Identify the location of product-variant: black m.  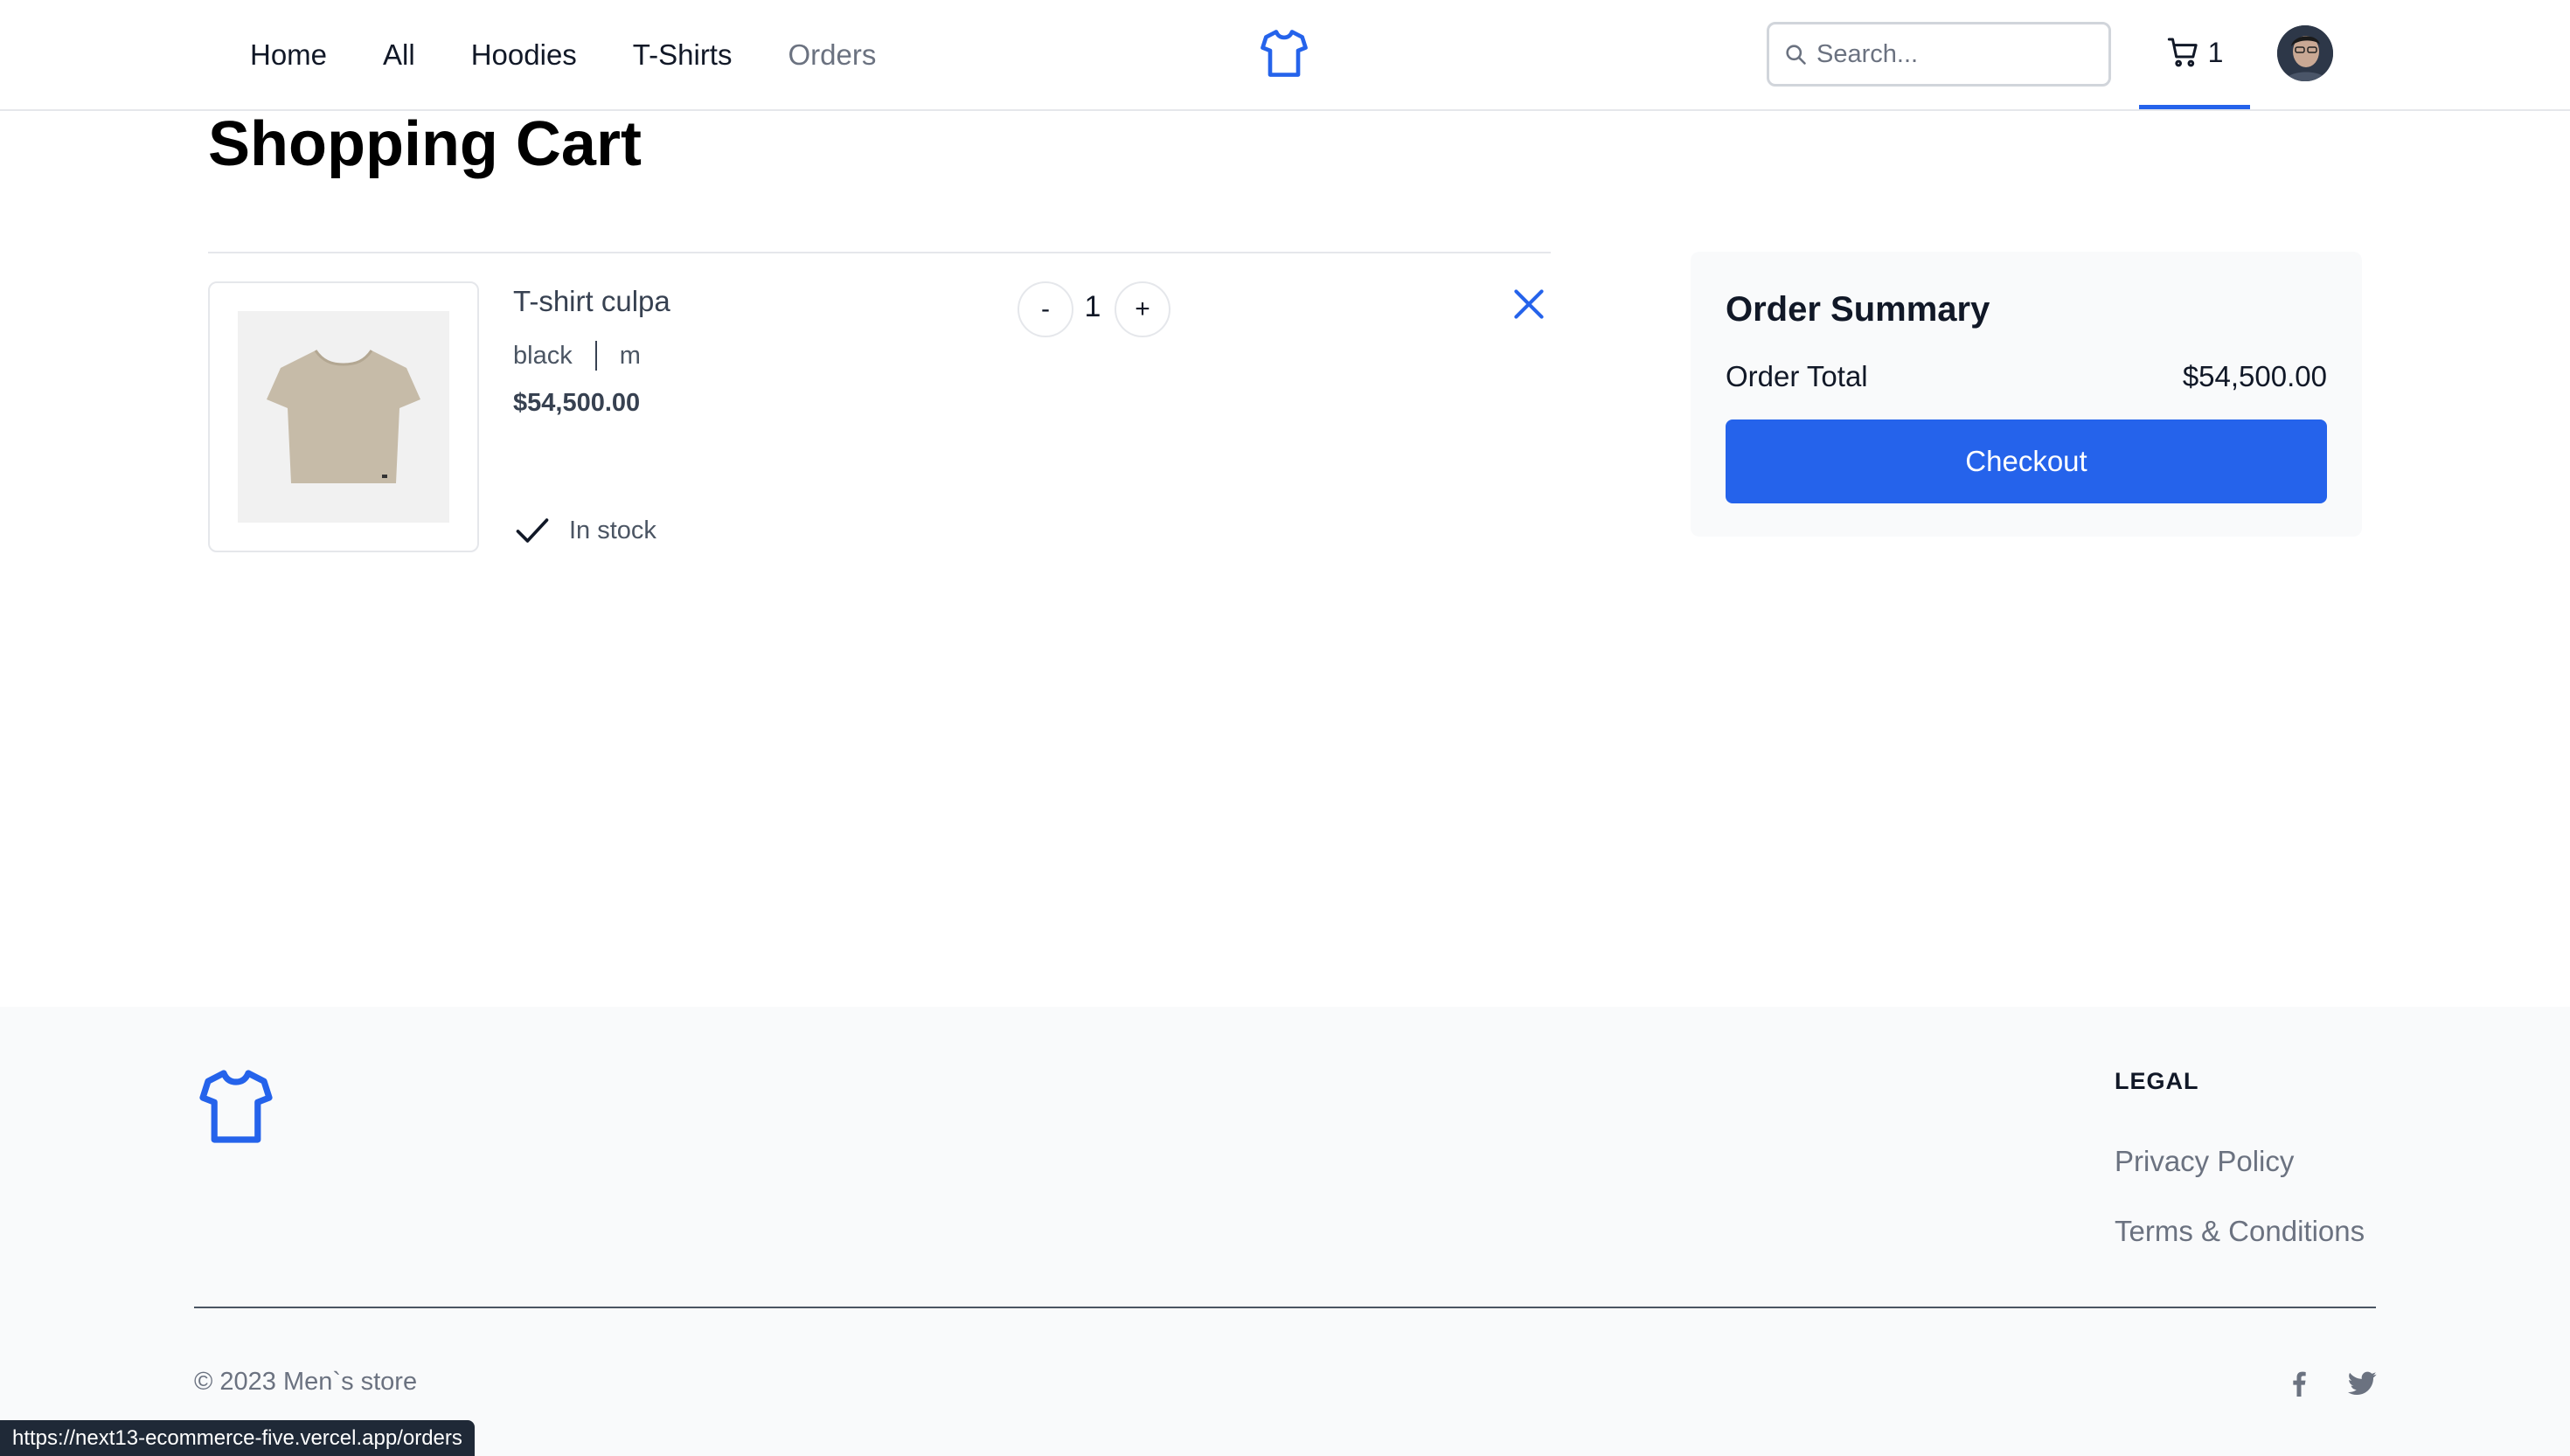
(577, 356).